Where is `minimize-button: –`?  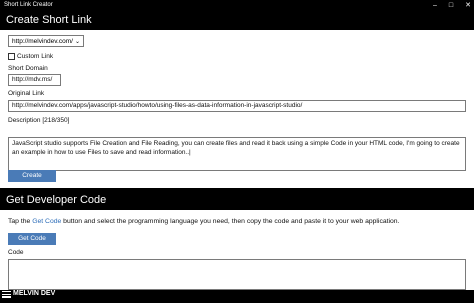 minimize-button: – is located at coordinates (435, 5).